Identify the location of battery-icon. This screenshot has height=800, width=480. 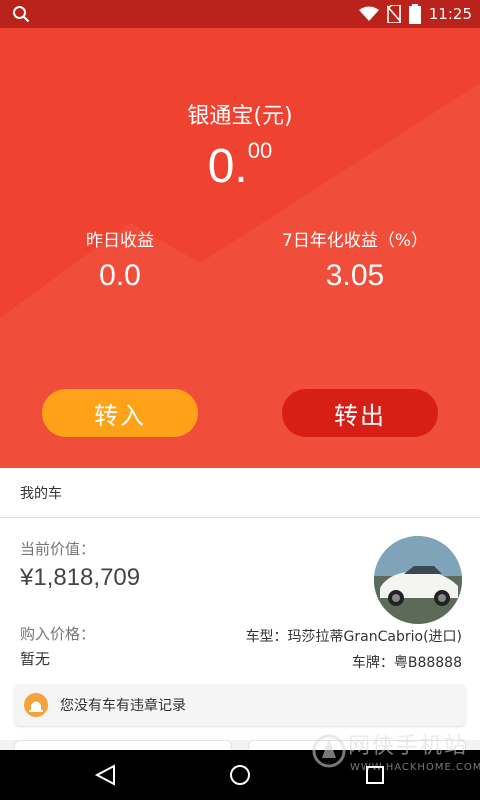
(414, 14).